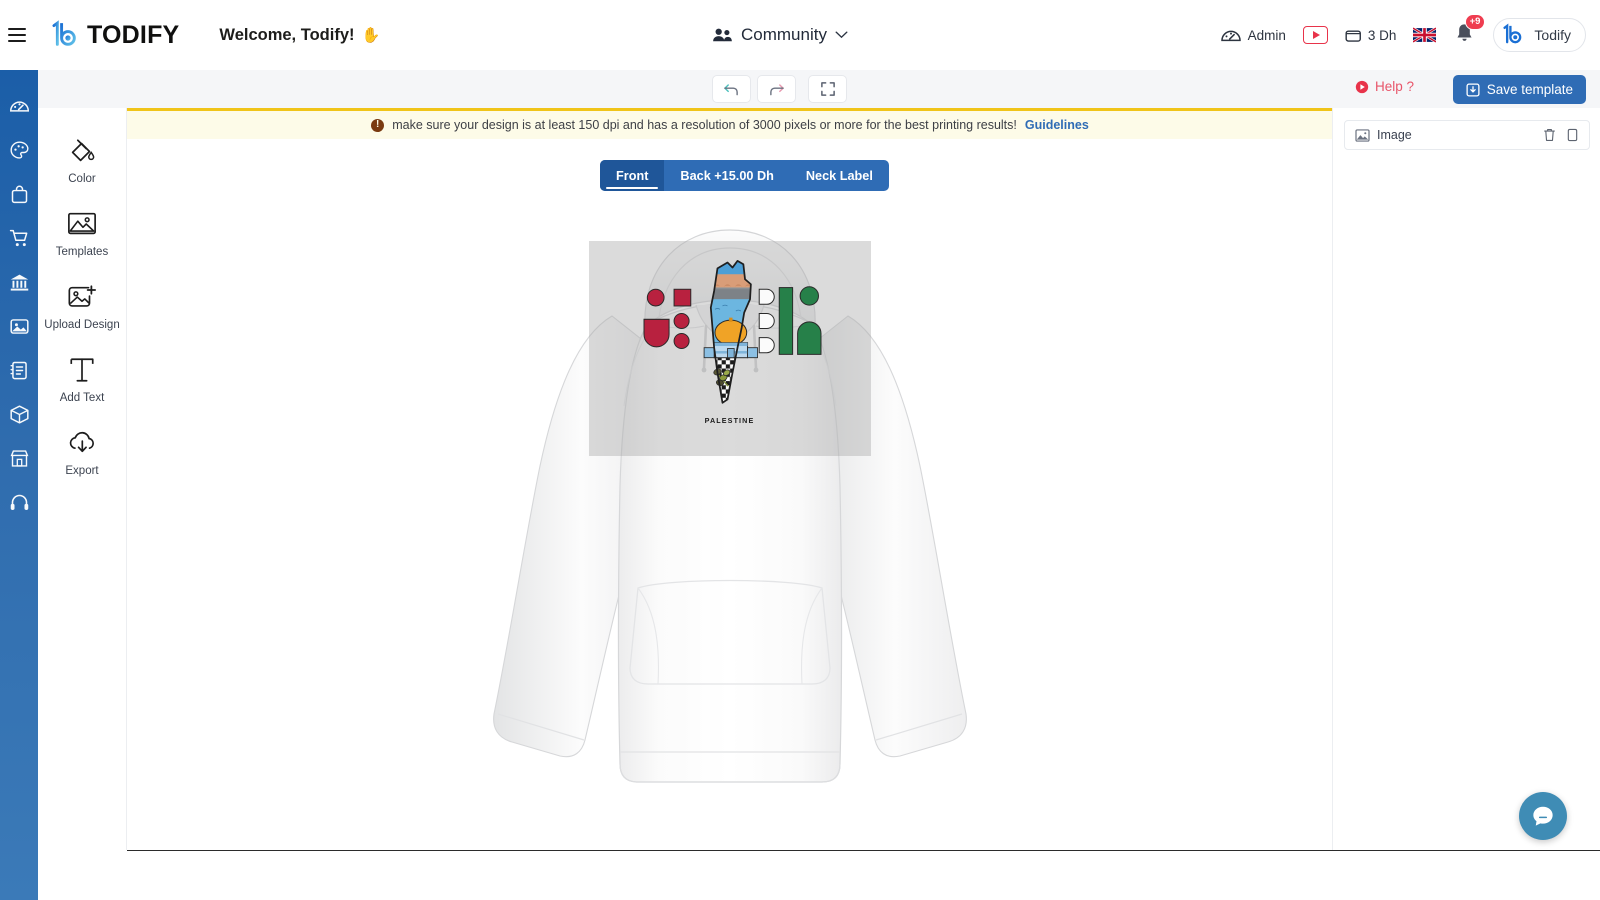 Image resolution: width=1600 pixels, height=900 pixels. Describe the element at coordinates (1353, 35) in the screenshot. I see `wallet-icon` at that location.